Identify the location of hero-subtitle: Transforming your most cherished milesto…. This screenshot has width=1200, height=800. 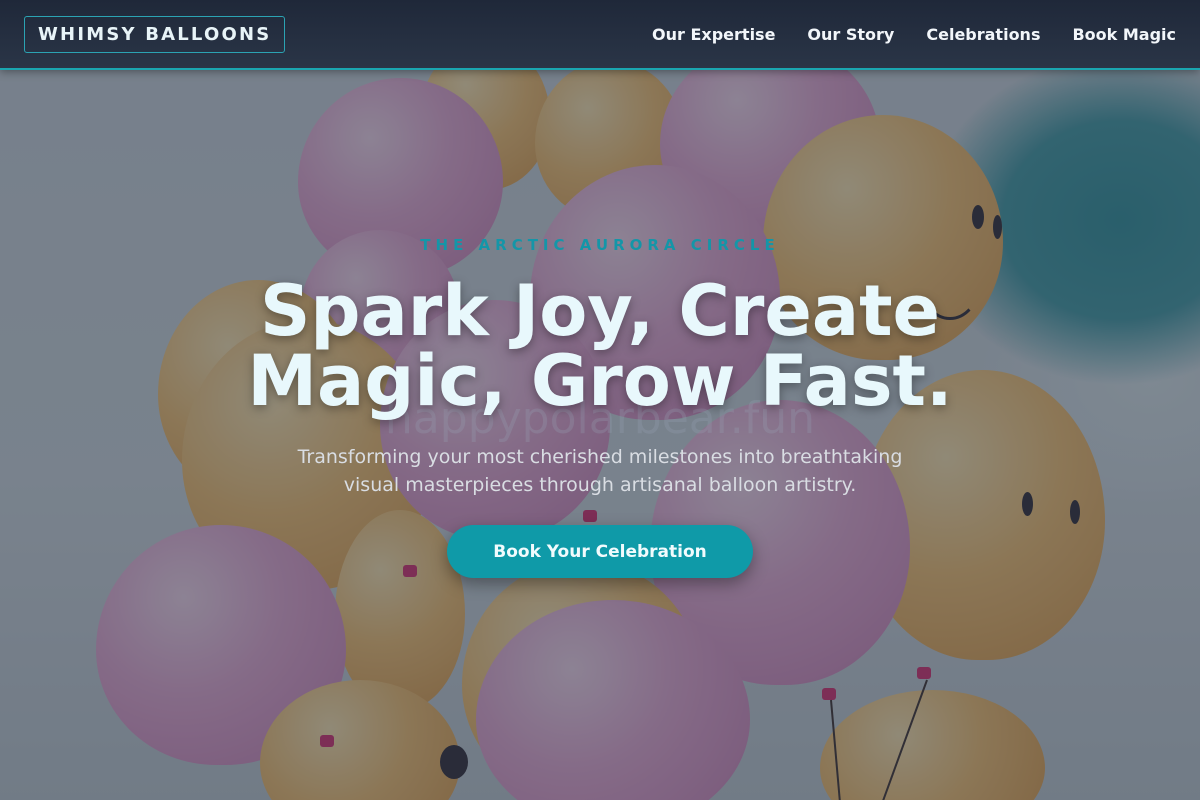
(600, 471).